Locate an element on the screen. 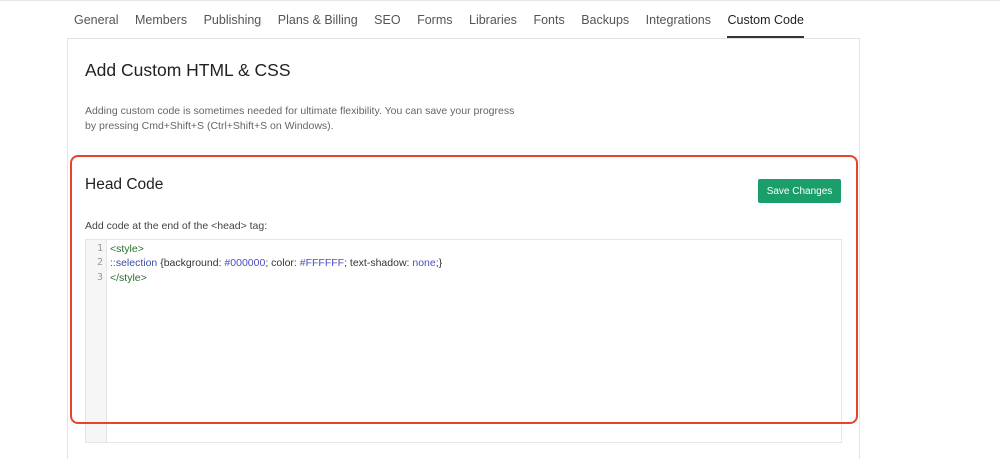 This screenshot has height=459, width=1000. code-token: <style> is located at coordinates (127, 248).